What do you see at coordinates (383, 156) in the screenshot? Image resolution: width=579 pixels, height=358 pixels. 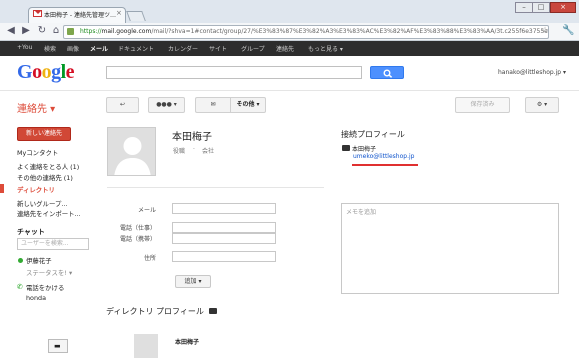 I see `connected-profile-email: umeko@littleshop.jp` at bounding box center [383, 156].